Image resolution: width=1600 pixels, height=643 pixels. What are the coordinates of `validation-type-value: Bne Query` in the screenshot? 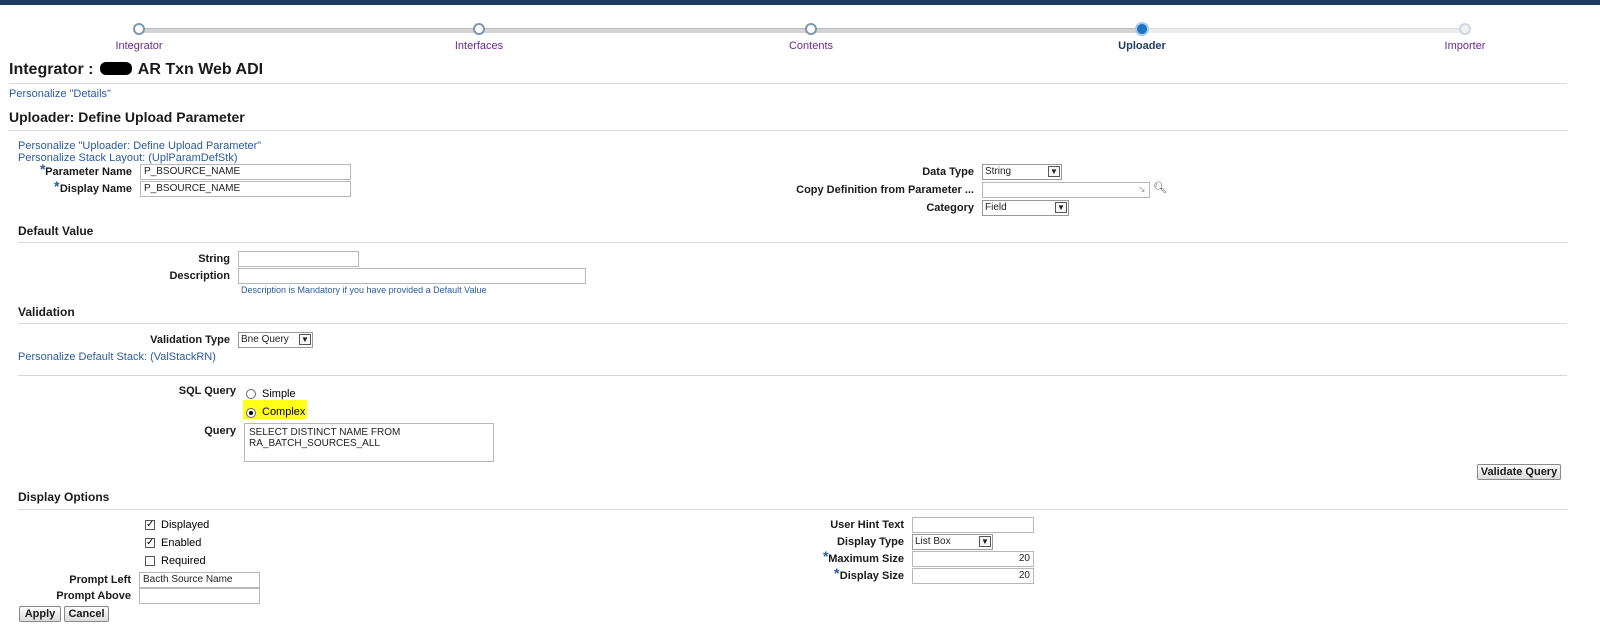 It's located at (265, 339).